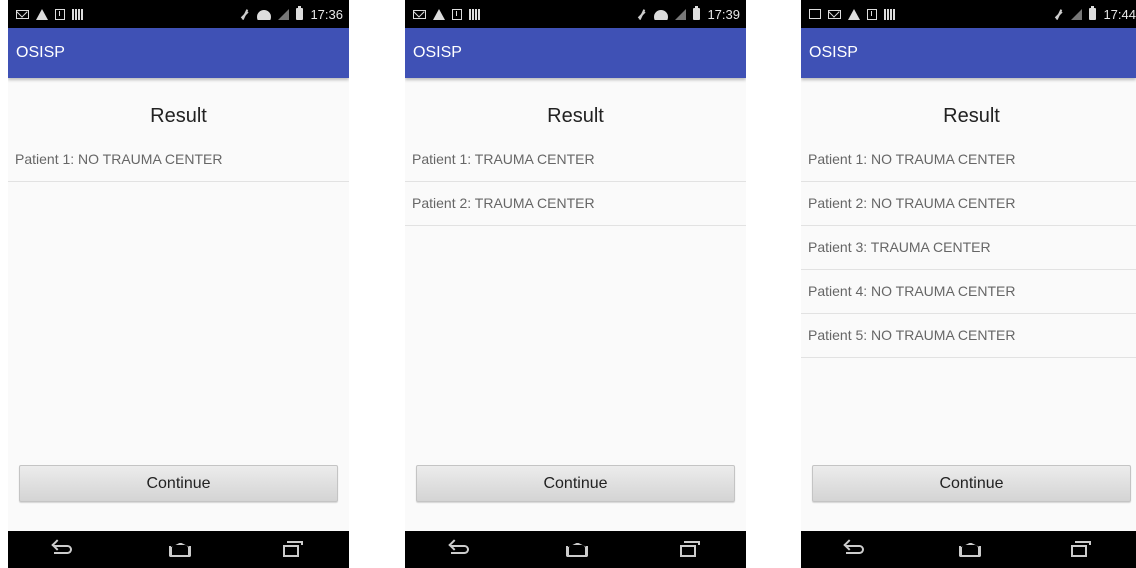 Image resolution: width=1136 pixels, height=568 pixels. What do you see at coordinates (1119, 14) in the screenshot?
I see `status-time: 17:44` at bounding box center [1119, 14].